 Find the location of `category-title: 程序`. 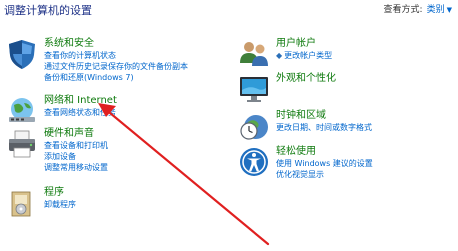

category-title: 程序 is located at coordinates (60, 193).